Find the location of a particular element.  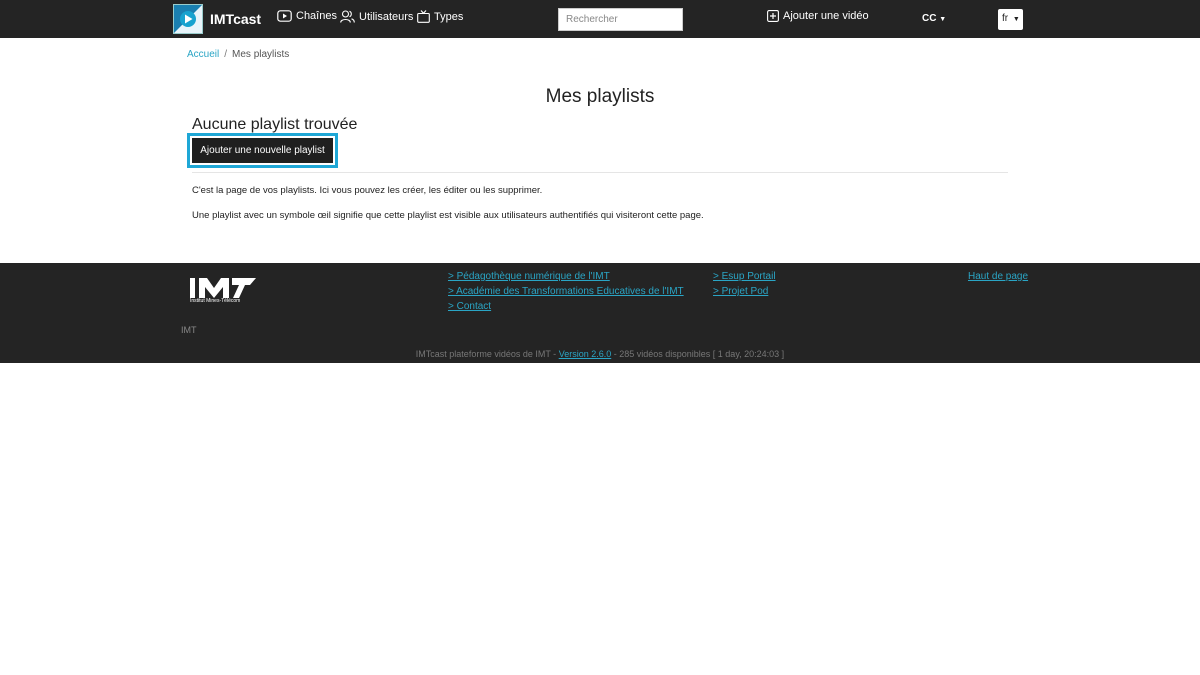

nav-link-chaines: Chaînes is located at coordinates (307, 16).